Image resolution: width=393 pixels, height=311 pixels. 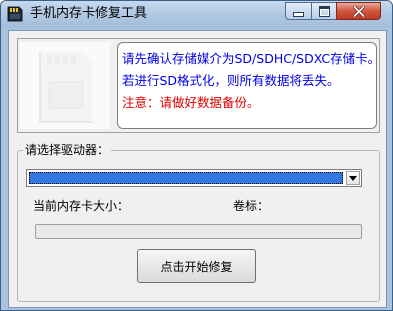 I want to click on sd-card-icon, so click(x=66, y=87).